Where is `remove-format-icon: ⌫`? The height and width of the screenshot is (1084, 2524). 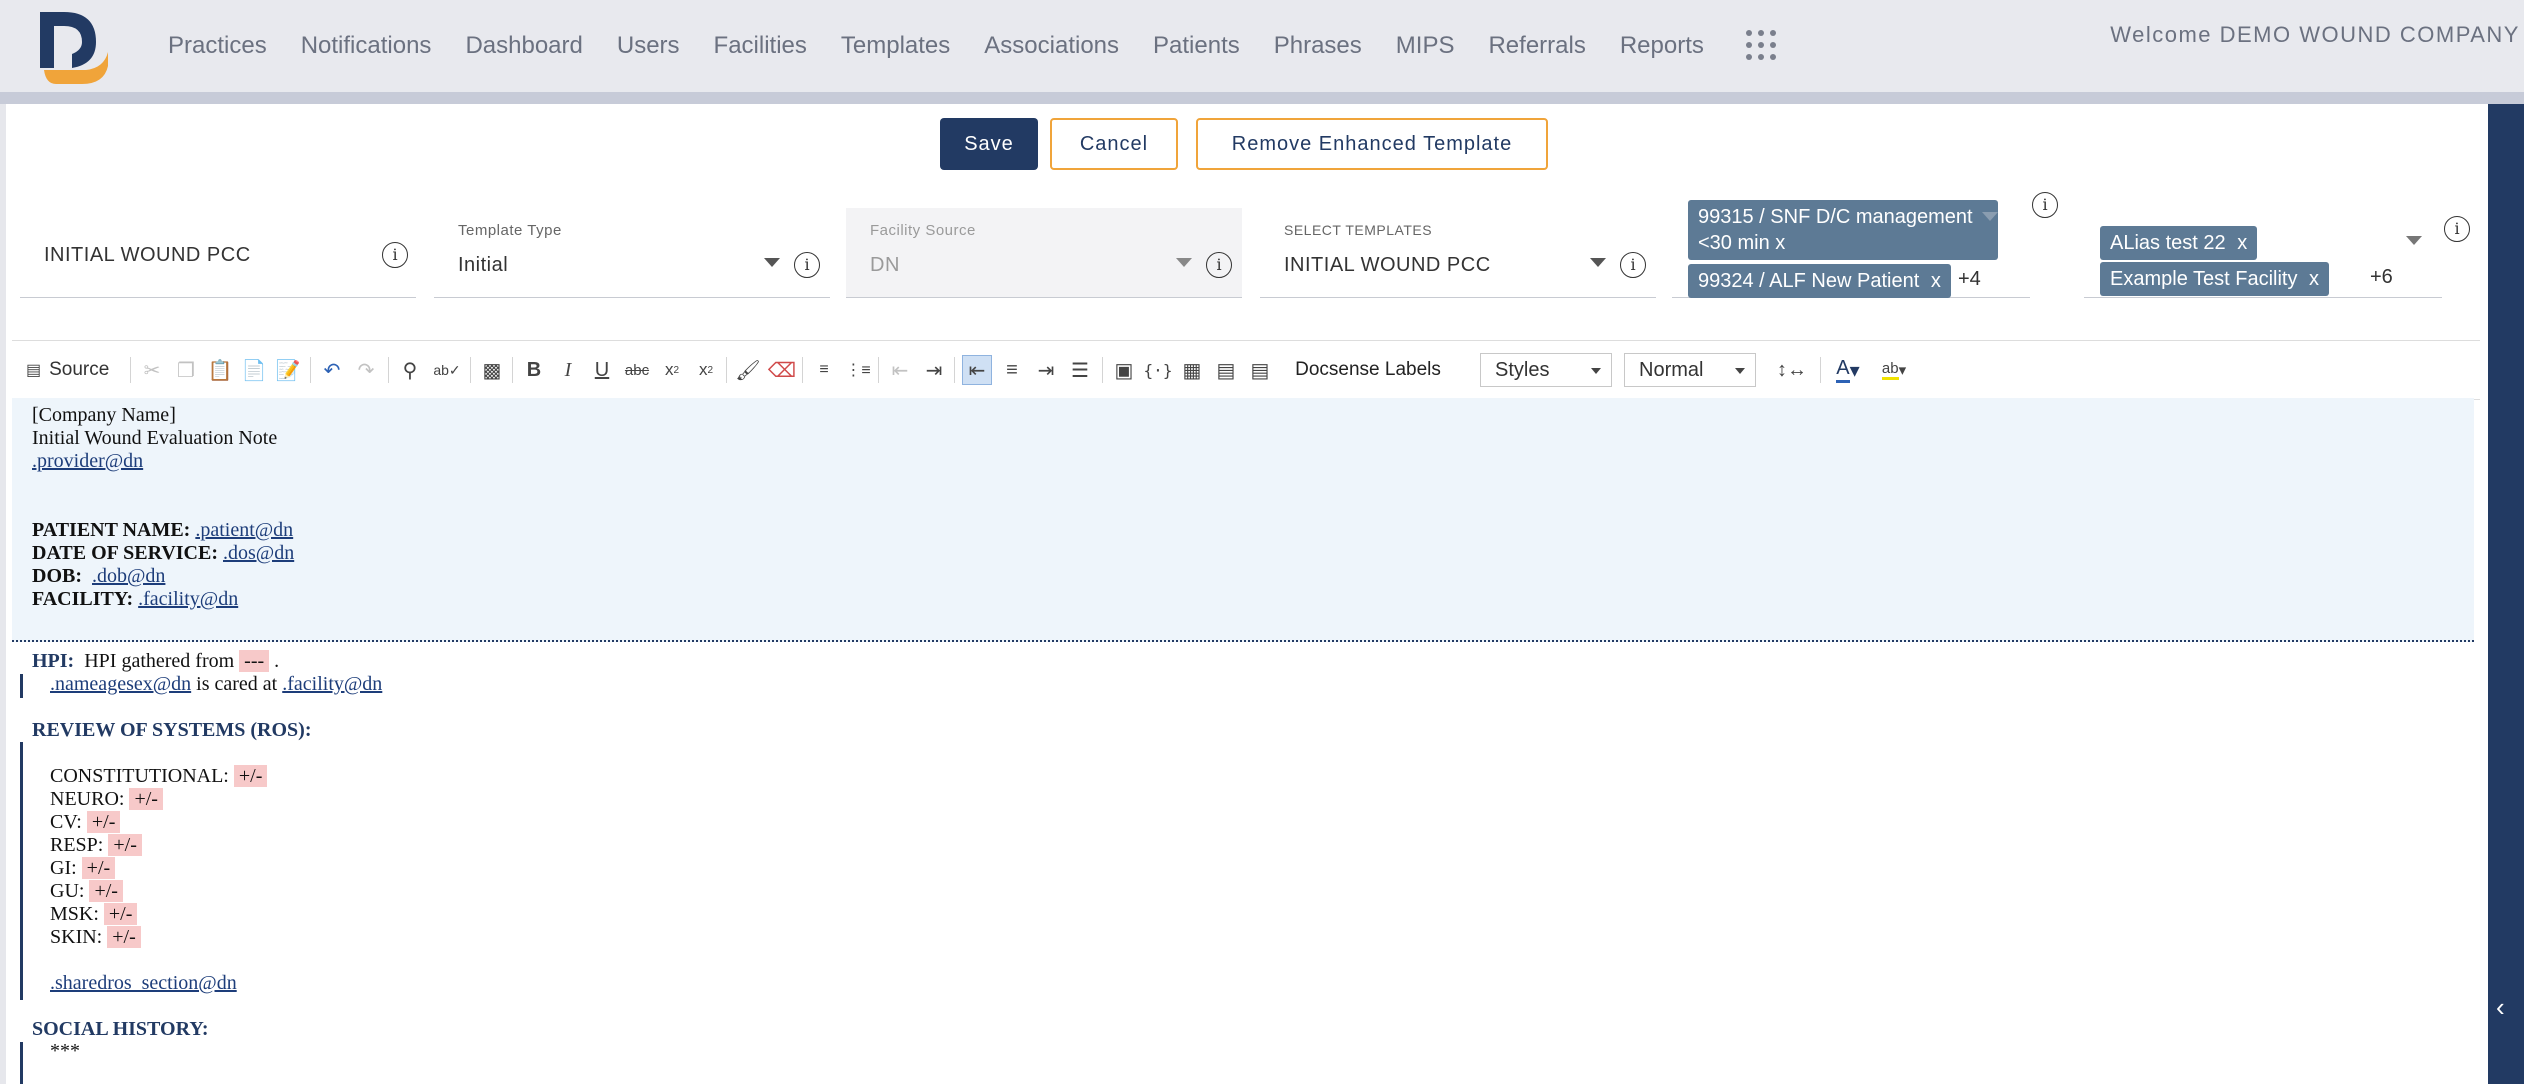 remove-format-icon: ⌫ is located at coordinates (782, 370).